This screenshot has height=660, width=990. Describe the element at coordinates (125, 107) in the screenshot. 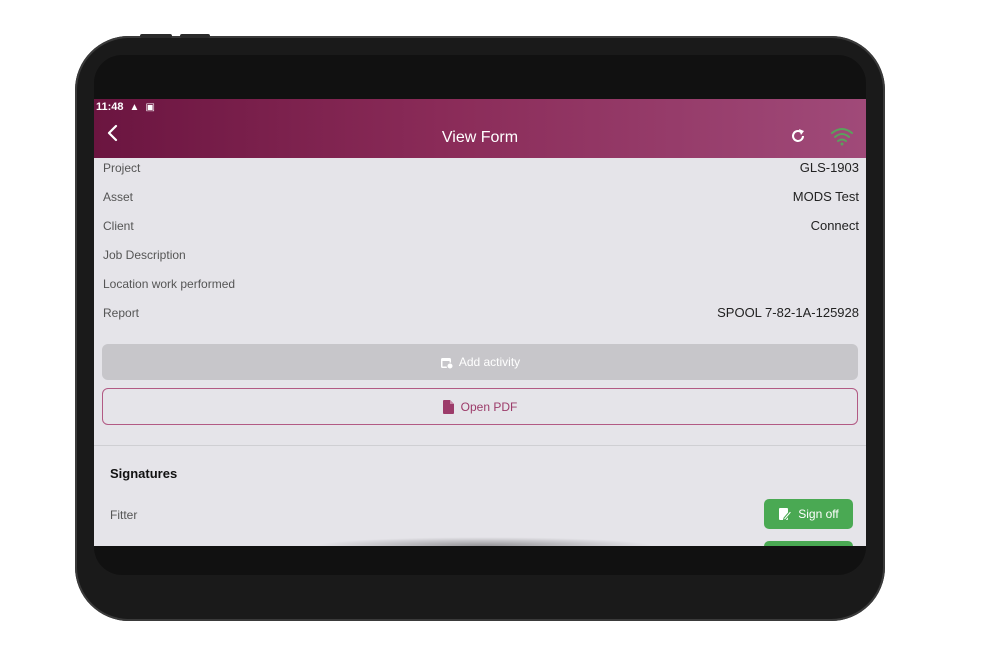

I see `status-bar: 11:48 ▲ ▣` at that location.